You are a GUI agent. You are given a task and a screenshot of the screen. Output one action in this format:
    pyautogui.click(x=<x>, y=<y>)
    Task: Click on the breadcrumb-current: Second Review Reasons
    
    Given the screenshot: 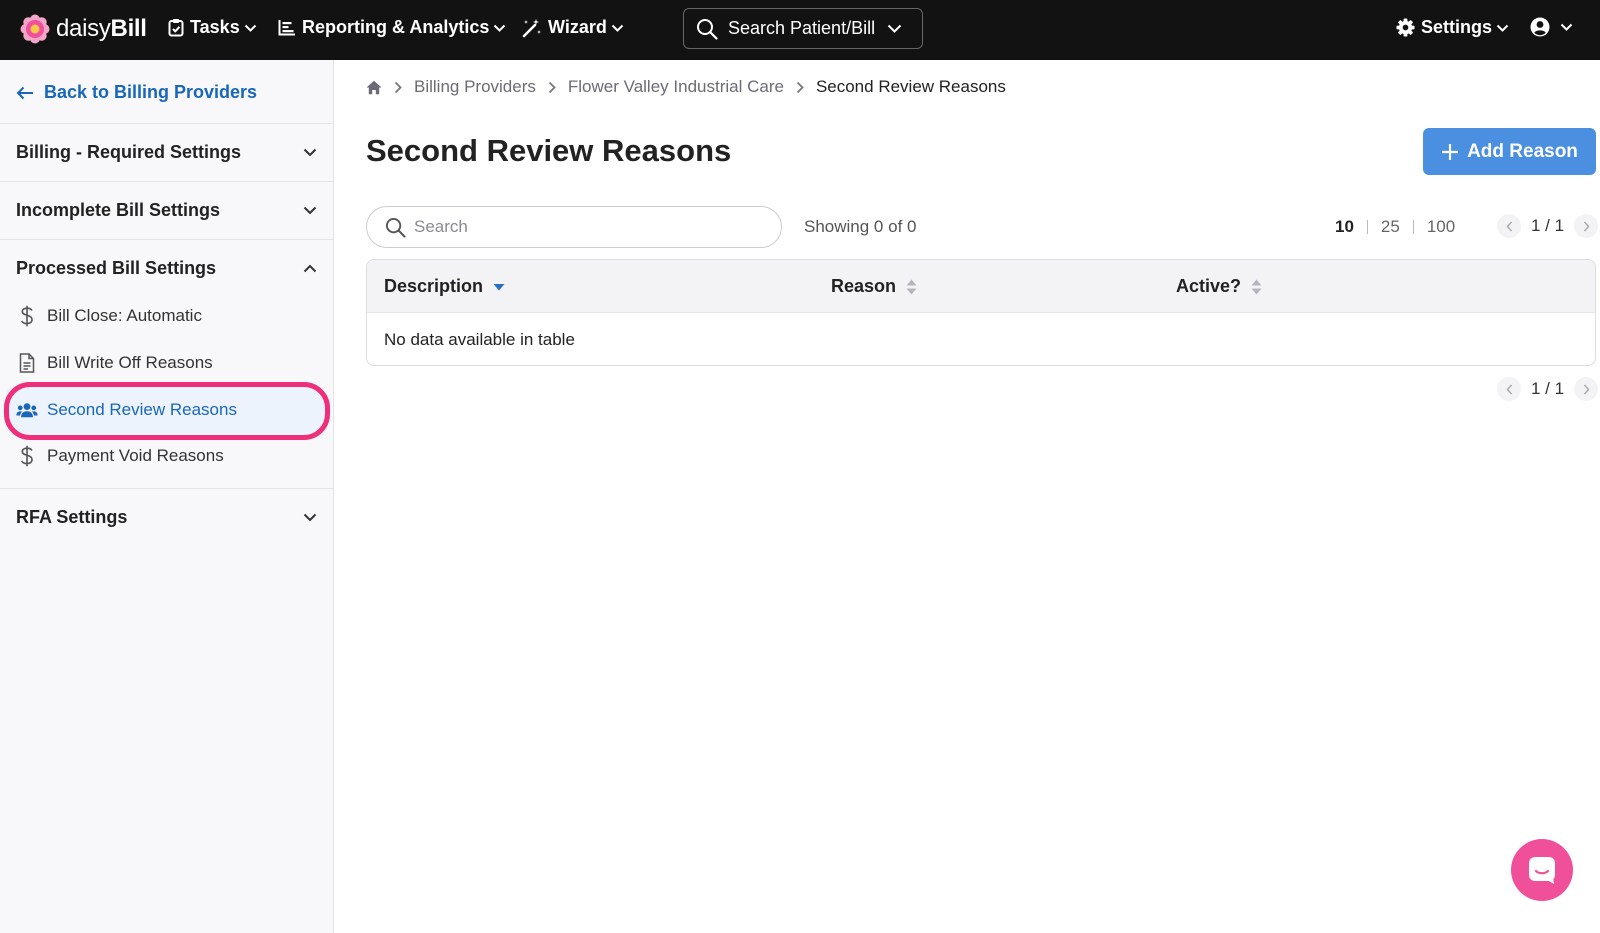 What is the action you would take?
    pyautogui.click(x=910, y=86)
    